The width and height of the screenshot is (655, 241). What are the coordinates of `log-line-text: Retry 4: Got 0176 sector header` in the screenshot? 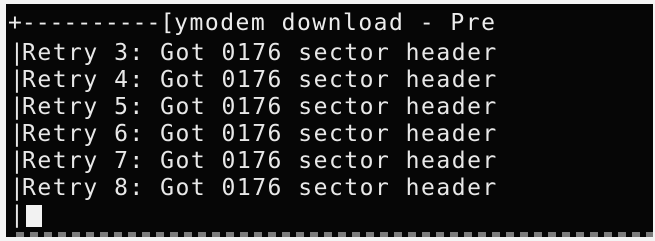 It's located at (260, 80).